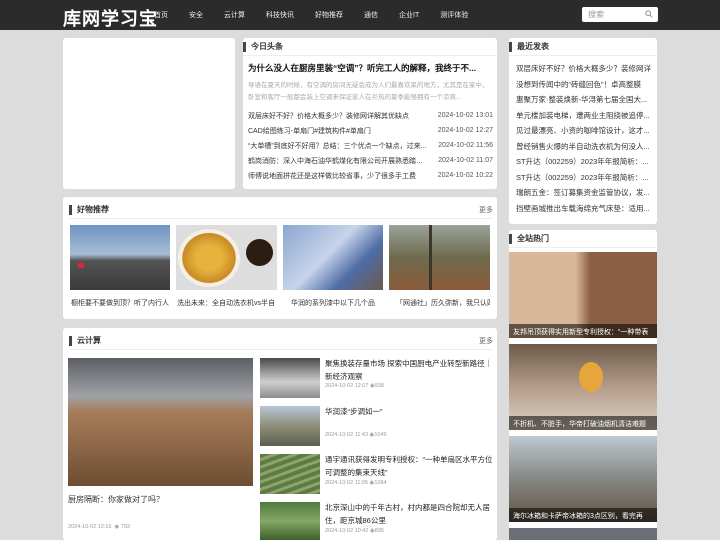  Describe the element at coordinates (116, 499) in the screenshot. I see `cloud-main-title: 厨房隔断：你家做对了吗？` at that location.